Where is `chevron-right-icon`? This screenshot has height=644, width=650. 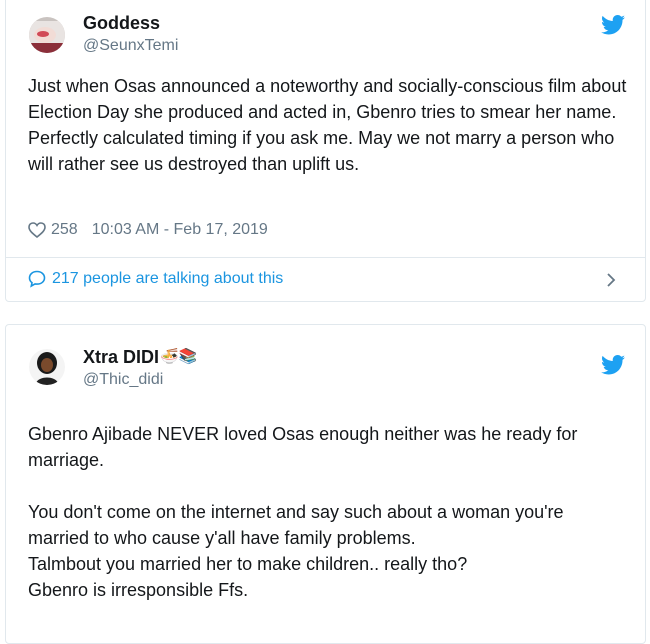
chevron-right-icon is located at coordinates (611, 280).